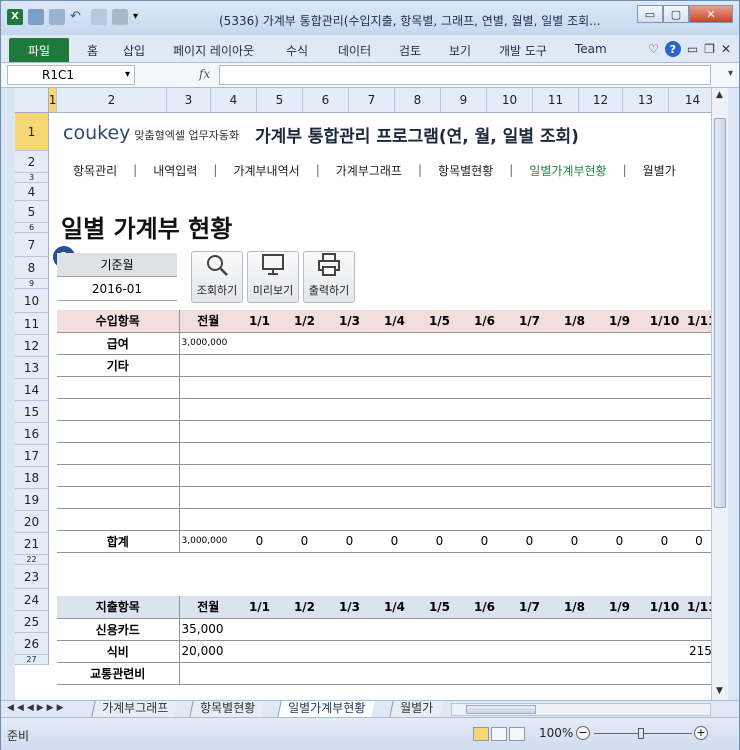 This screenshot has height=750, width=740. What do you see at coordinates (583, 733) in the screenshot?
I see `zoom-out-icon: −` at bounding box center [583, 733].